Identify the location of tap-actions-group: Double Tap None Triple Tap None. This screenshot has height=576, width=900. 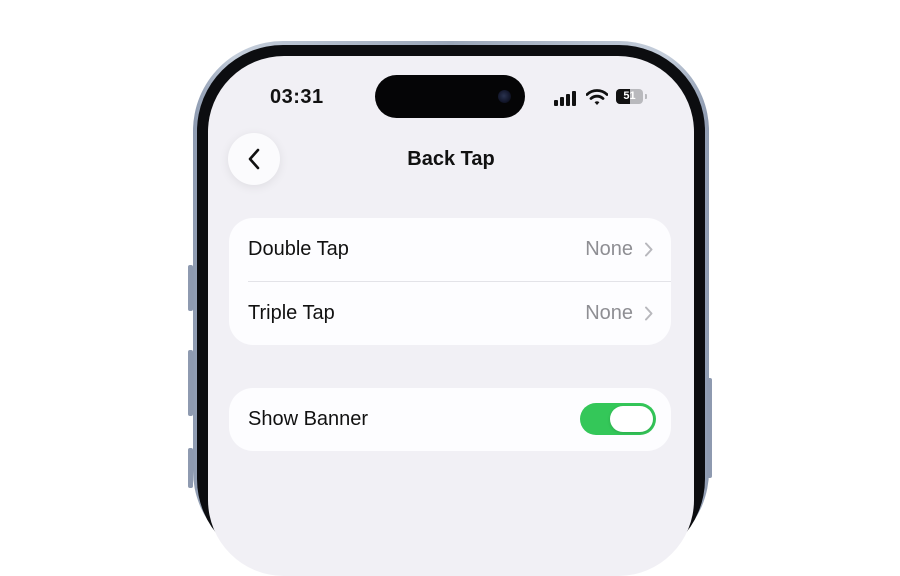
(450, 281).